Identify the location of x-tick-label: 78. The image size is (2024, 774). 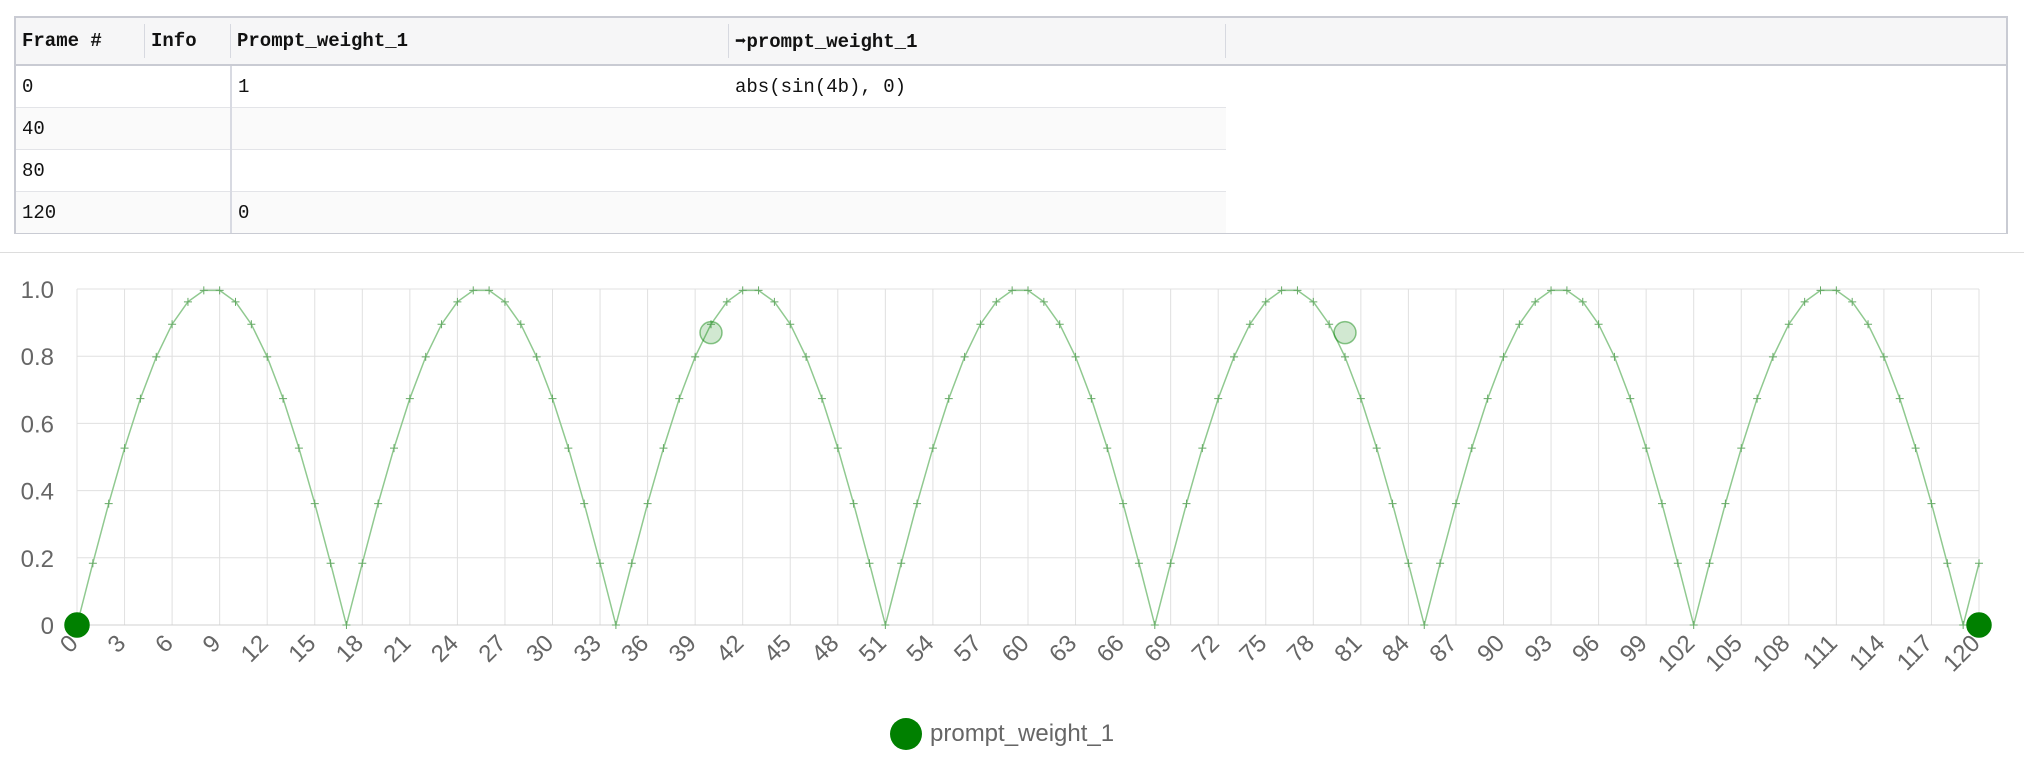
(1301, 649).